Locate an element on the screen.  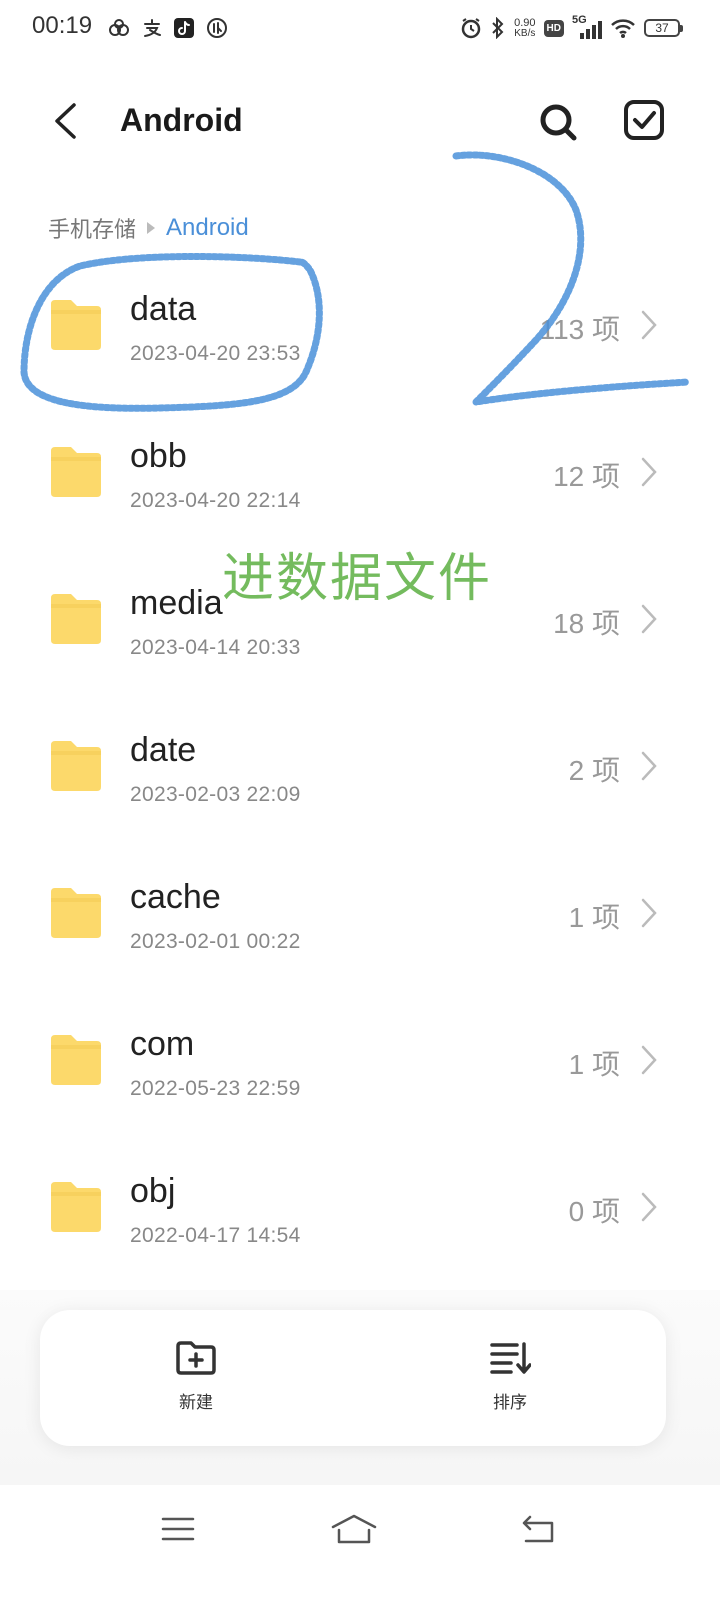
folder-name: data is located at coordinates (163, 309).